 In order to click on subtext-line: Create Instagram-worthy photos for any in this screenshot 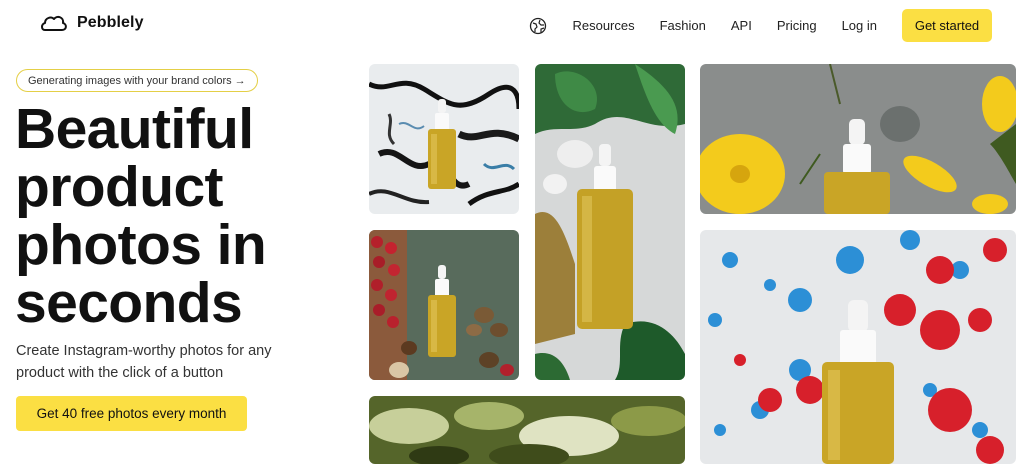, I will do `click(144, 351)`.